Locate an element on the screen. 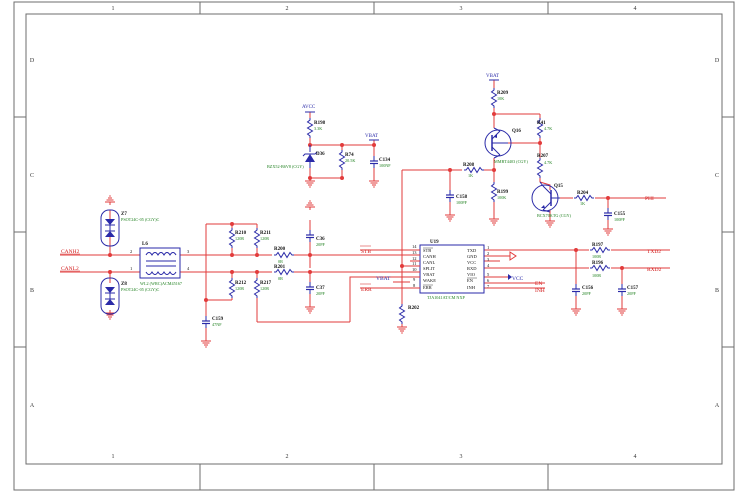  zone-right-d: D is located at coordinates (717, 61).